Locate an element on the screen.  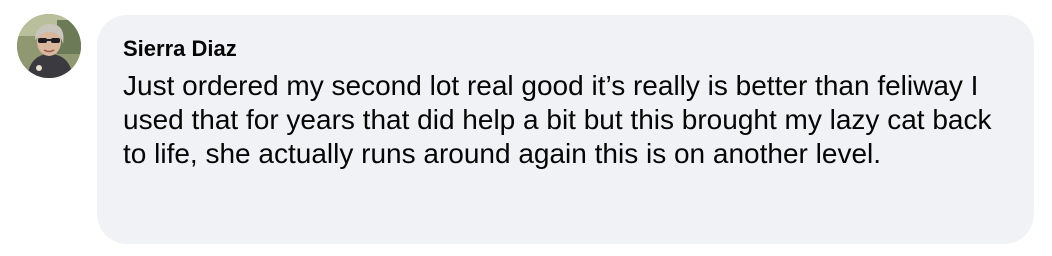
profile-photo-icon is located at coordinates (49, 46).